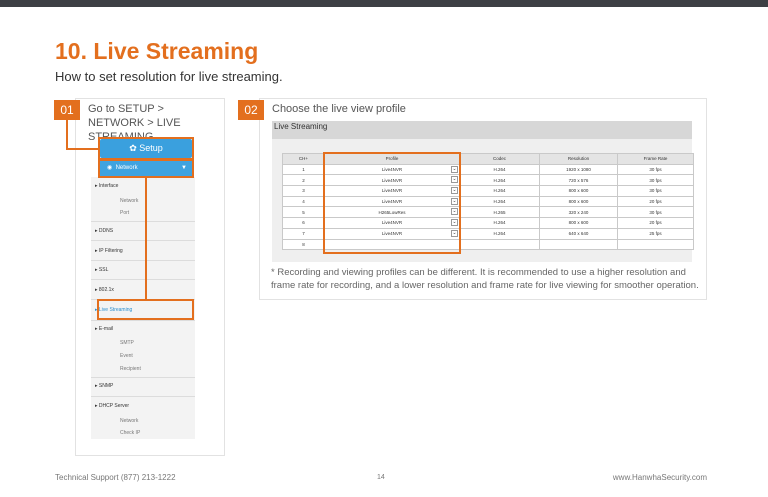 The height and width of the screenshot is (497, 768). What do you see at coordinates (143, 406) in the screenshot?
I see `menu-item-dhcp-server: ▸ DHCP Server` at bounding box center [143, 406].